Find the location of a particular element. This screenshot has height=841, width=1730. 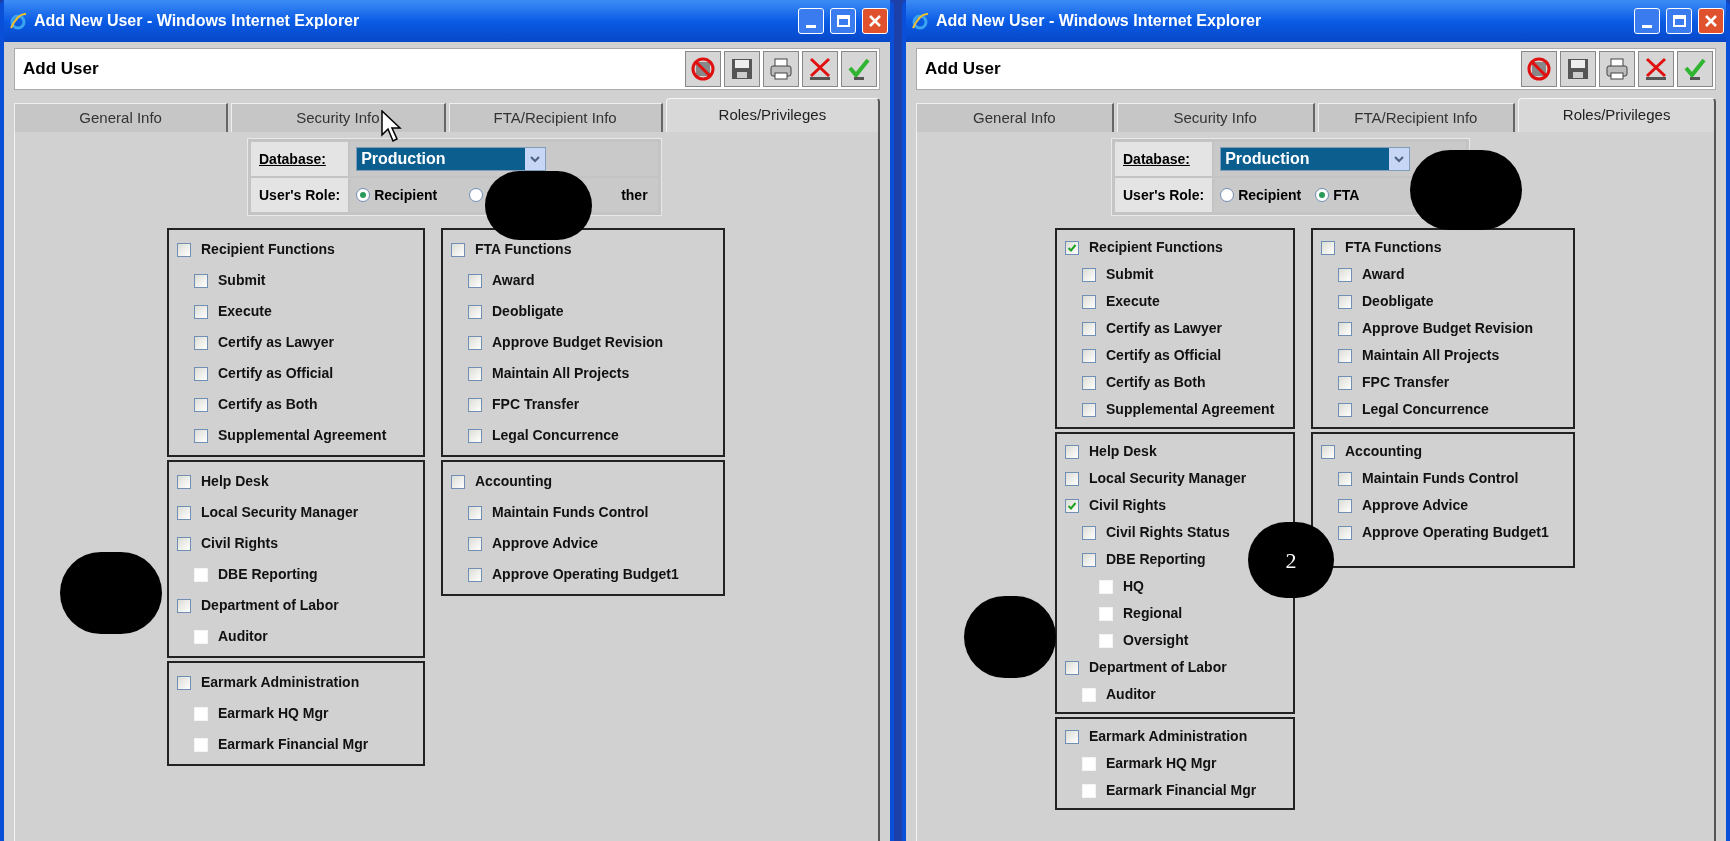

checkbox-label: Approve Operating Budget1 is located at coordinates (1455, 532).